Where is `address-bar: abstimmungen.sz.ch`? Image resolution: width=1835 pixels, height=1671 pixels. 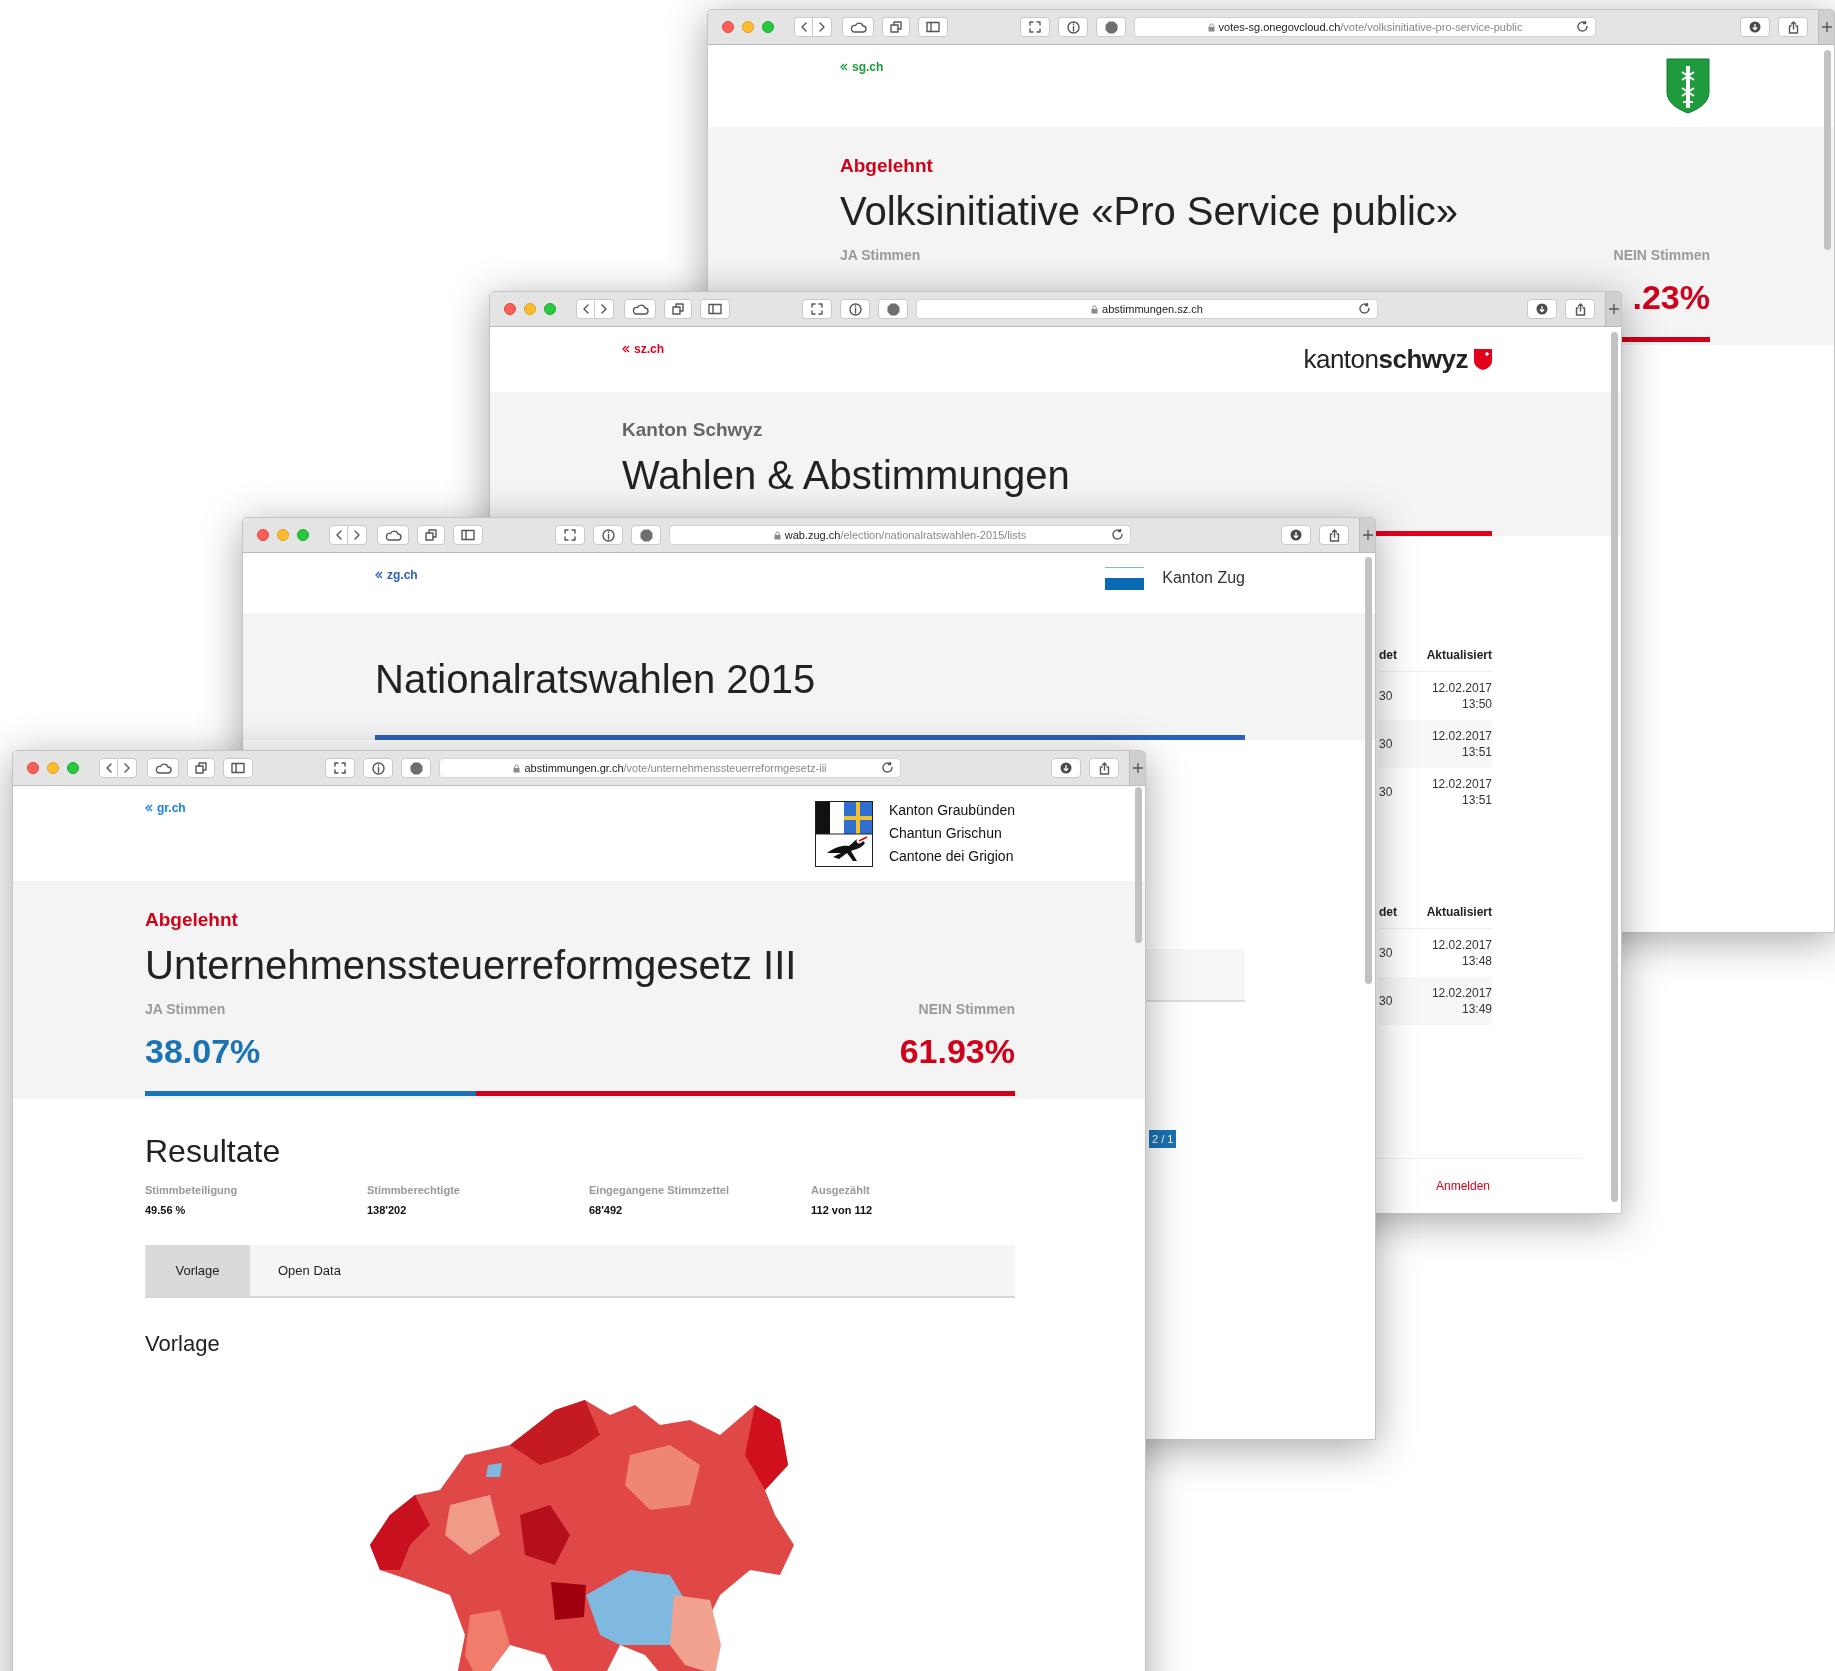
address-bar: abstimmungen.sz.ch is located at coordinates (1147, 309).